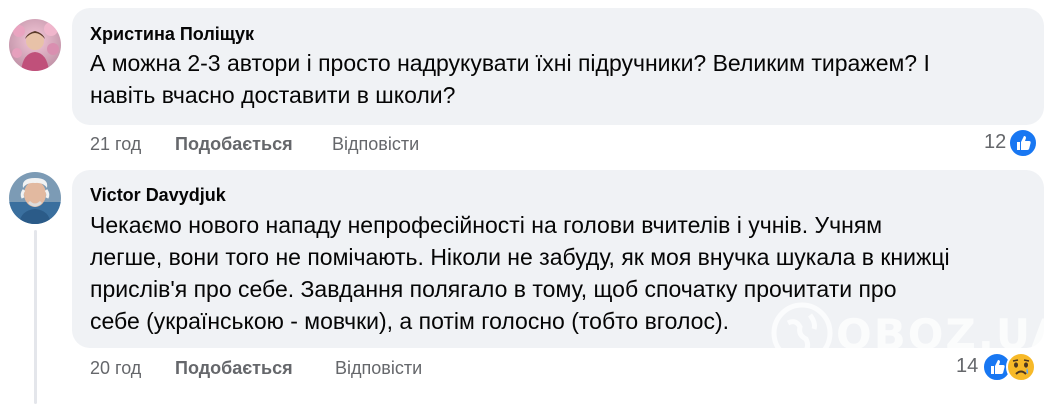  What do you see at coordinates (995, 142) in the screenshot?
I see `reaction-count: 12` at bounding box center [995, 142].